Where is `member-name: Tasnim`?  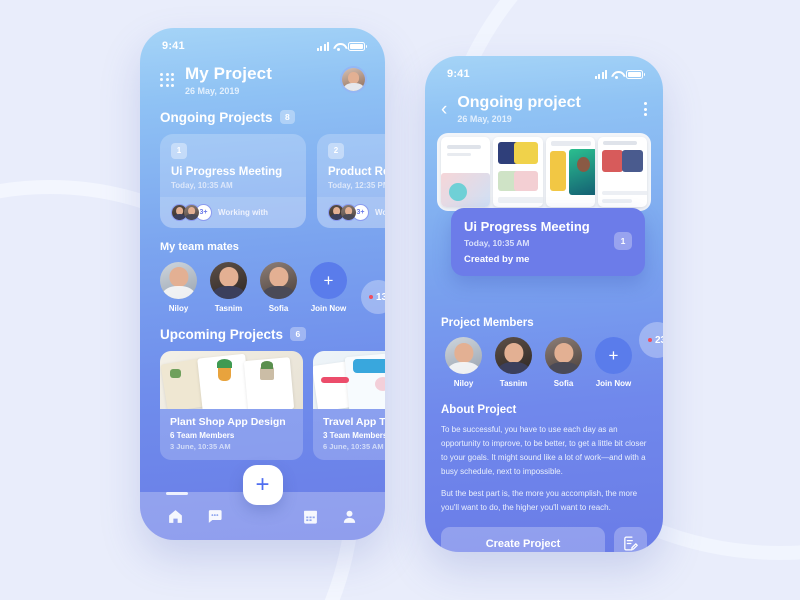 member-name: Tasnim is located at coordinates (513, 384).